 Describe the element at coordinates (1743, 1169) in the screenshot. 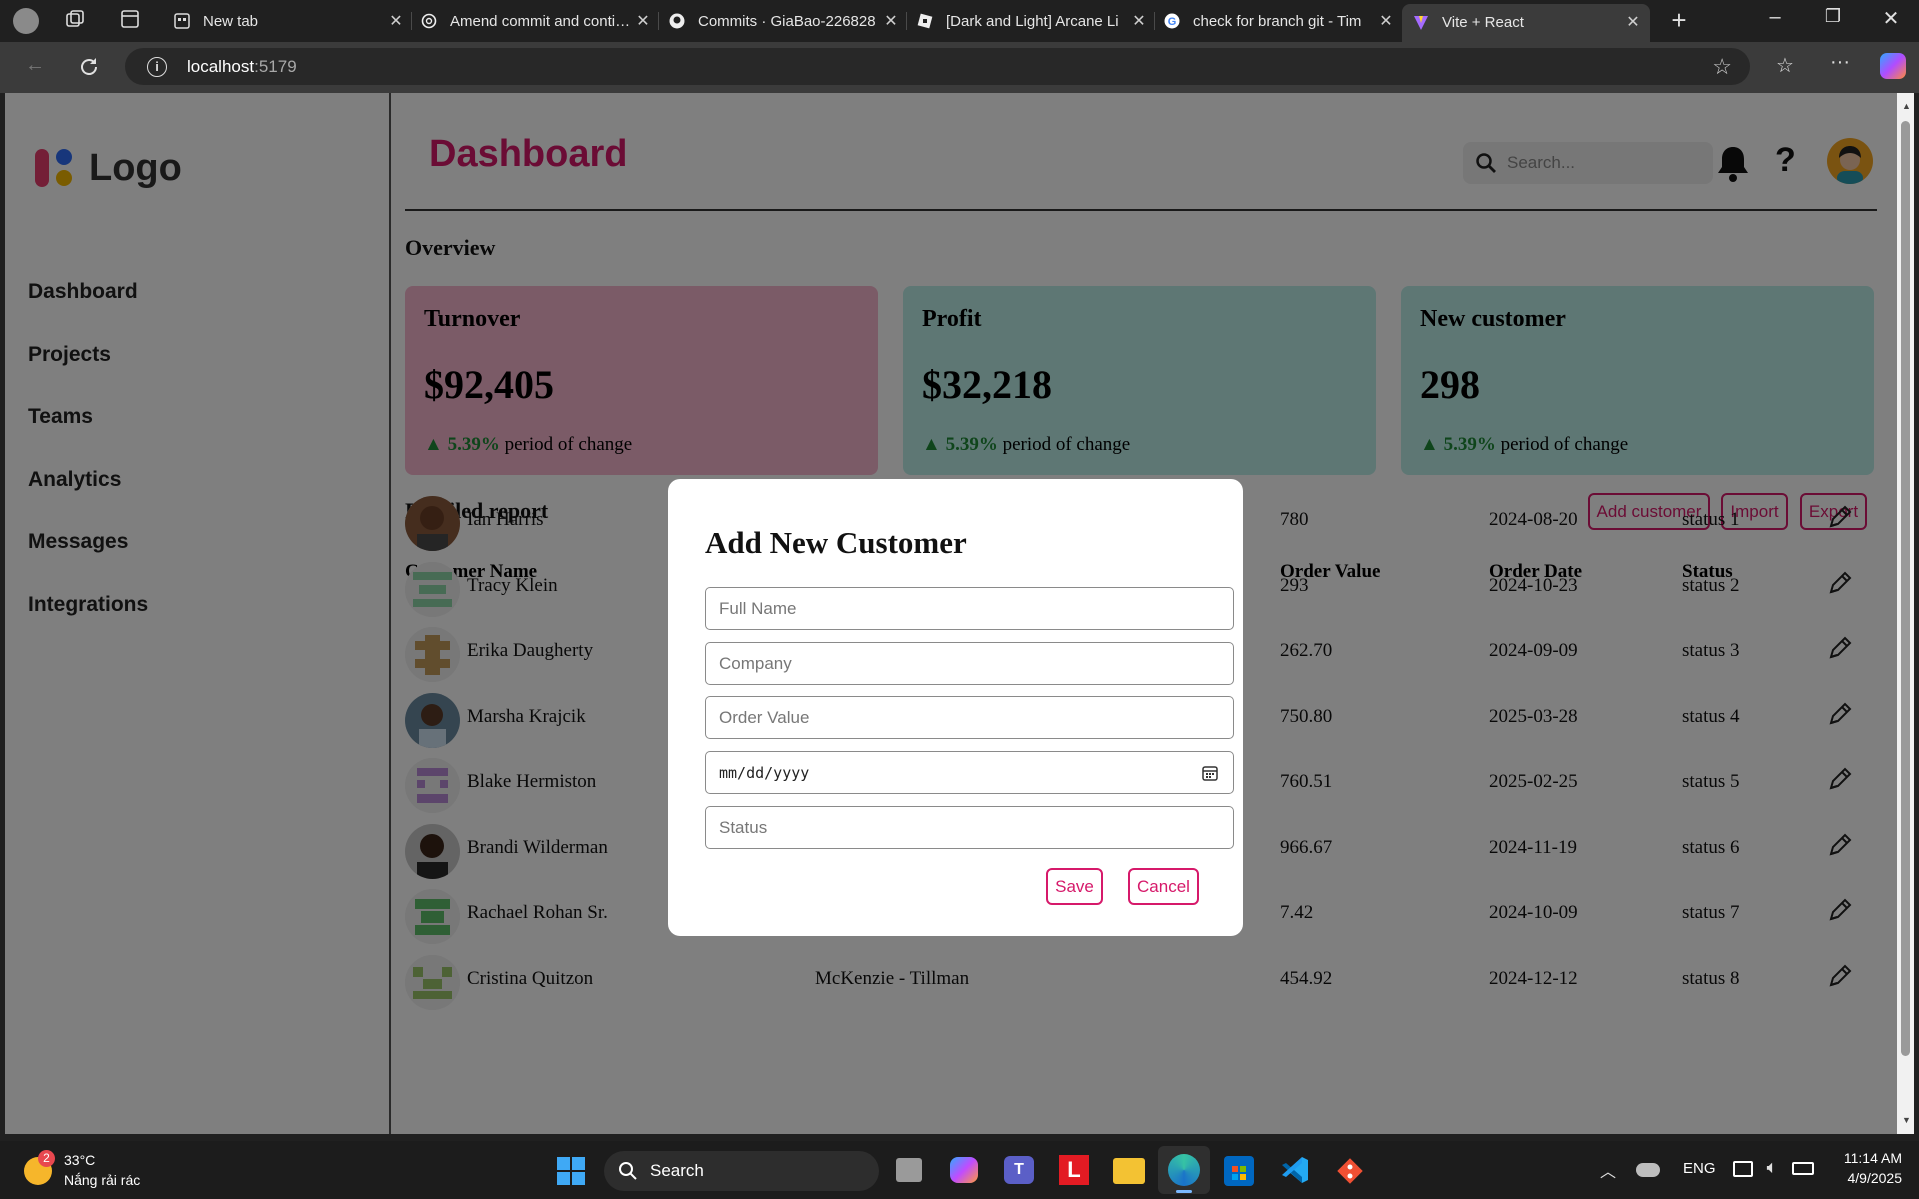

I see `network-icon` at that location.